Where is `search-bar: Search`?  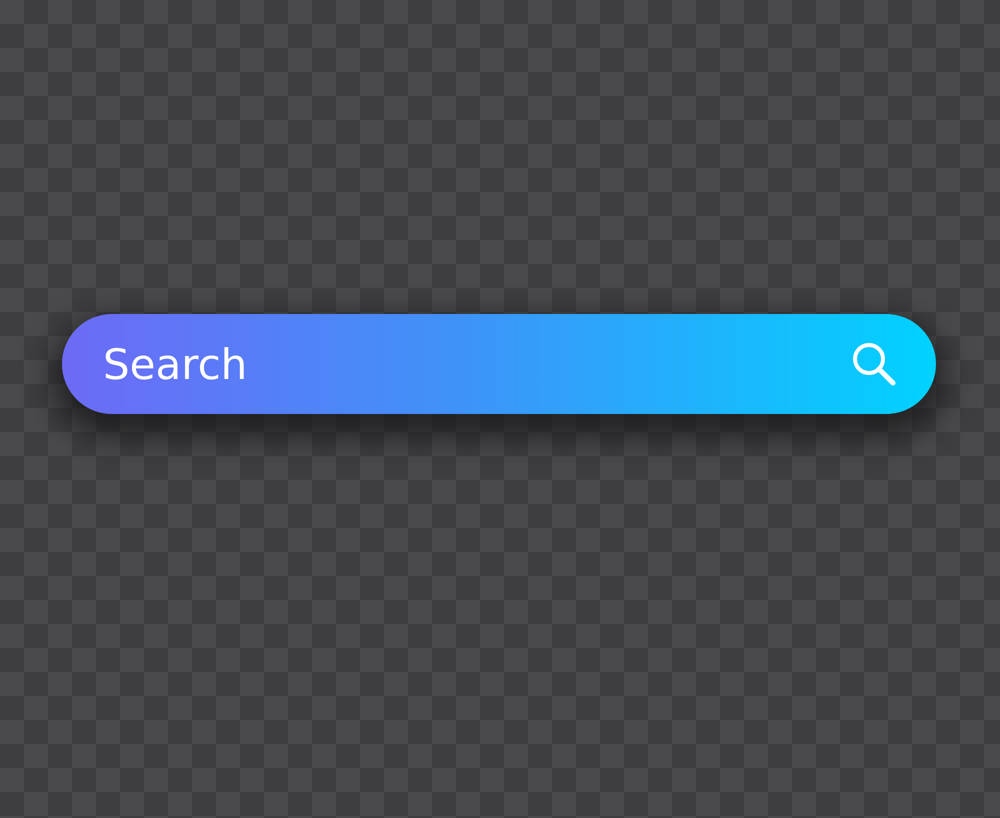
search-bar: Search is located at coordinates (499, 364).